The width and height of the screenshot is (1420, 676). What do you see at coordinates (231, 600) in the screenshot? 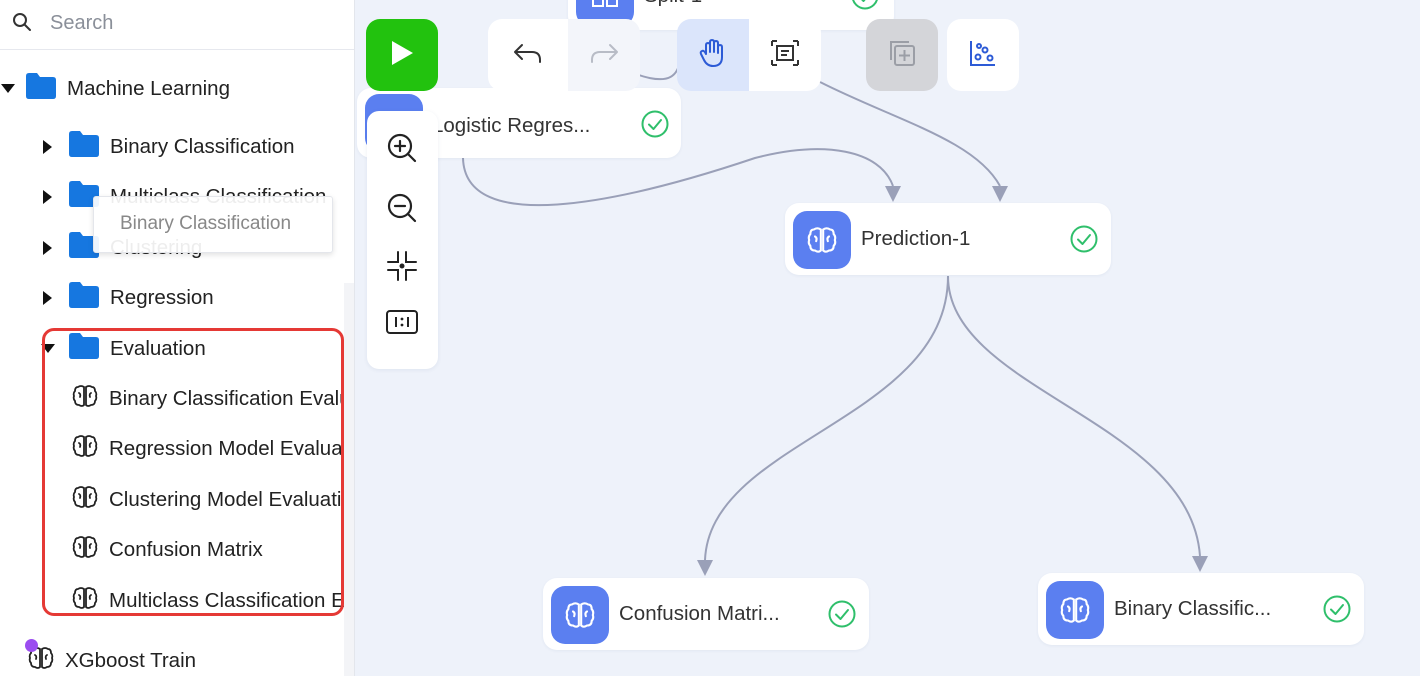
I see `tree-label: Multiclass Classification Evaluation` at bounding box center [231, 600].